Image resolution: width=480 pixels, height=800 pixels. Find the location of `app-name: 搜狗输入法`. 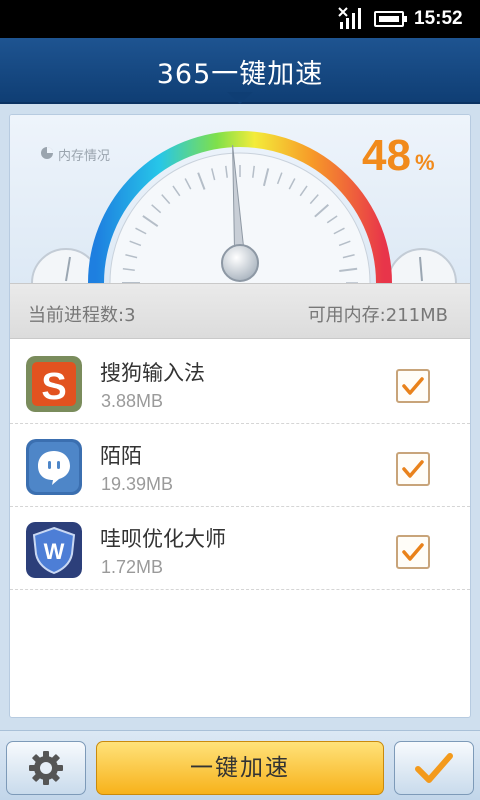

app-name: 搜狗输入法 is located at coordinates (152, 373).